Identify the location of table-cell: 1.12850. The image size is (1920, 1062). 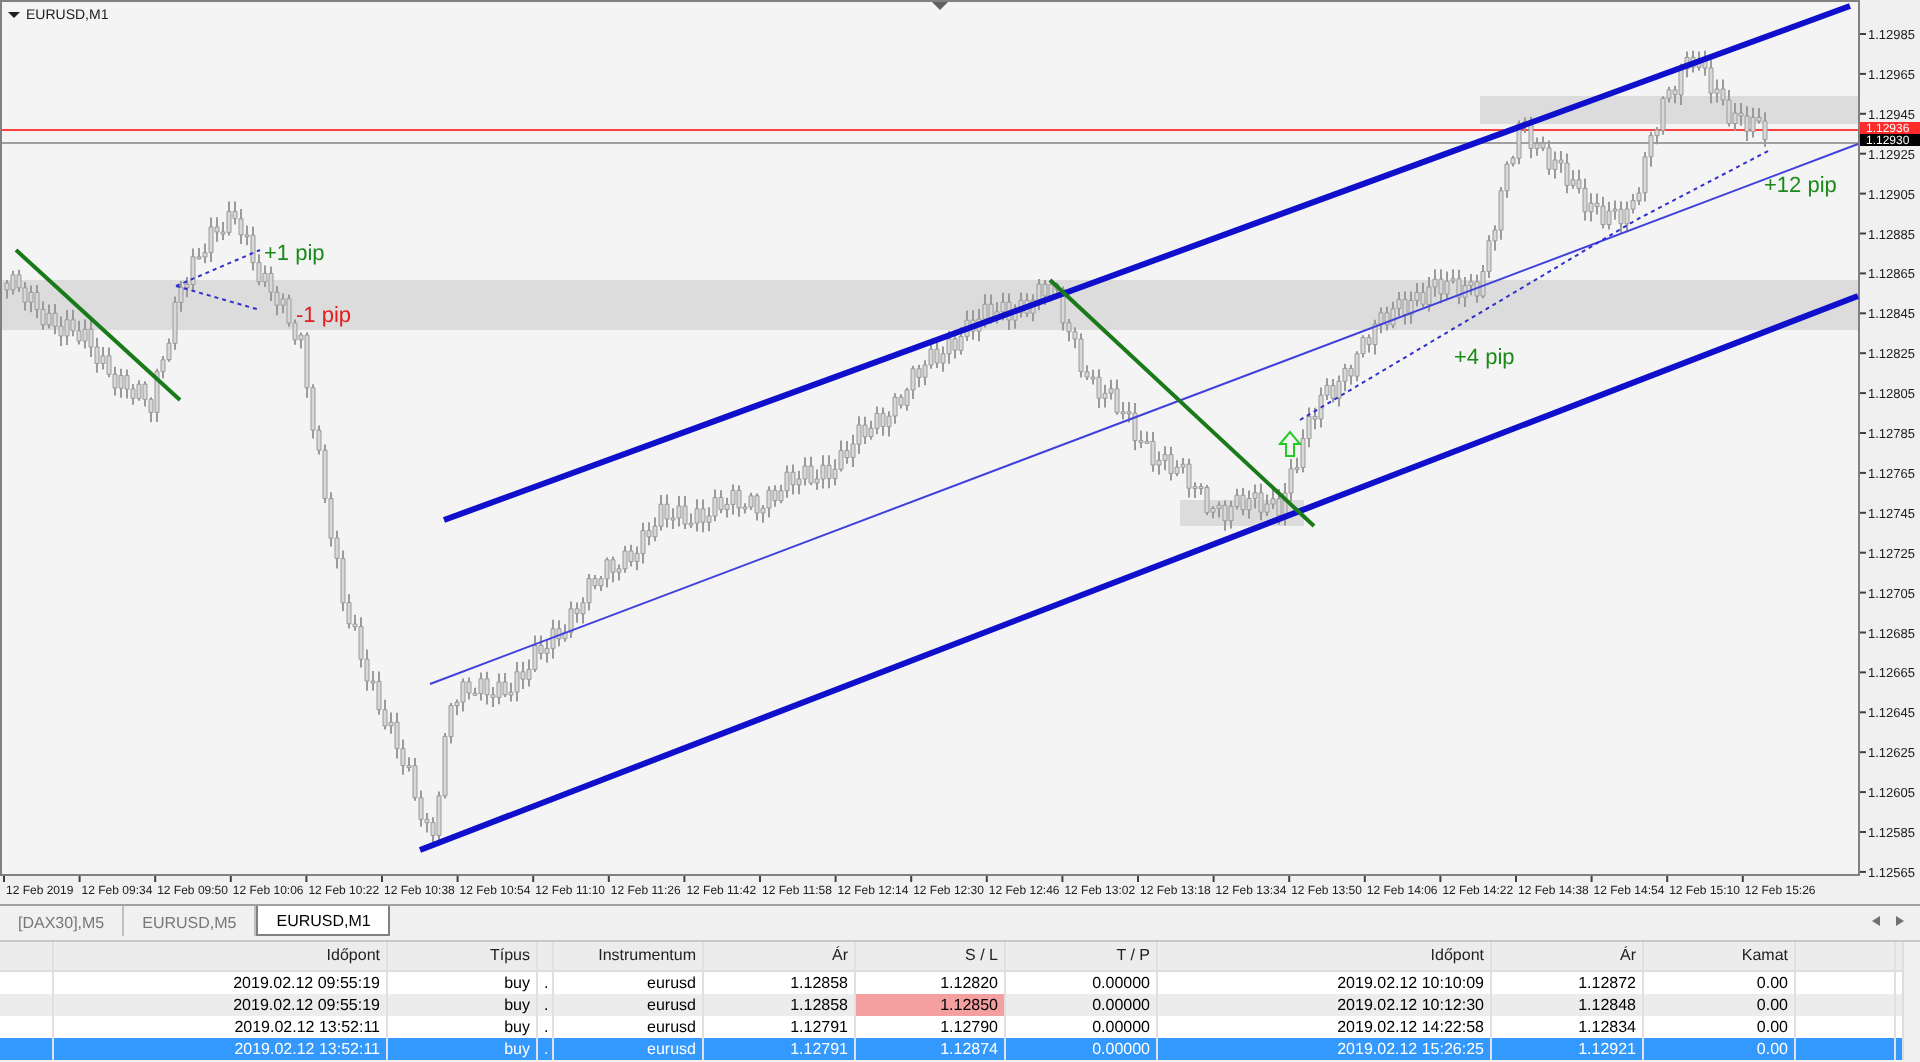
(931, 1005).